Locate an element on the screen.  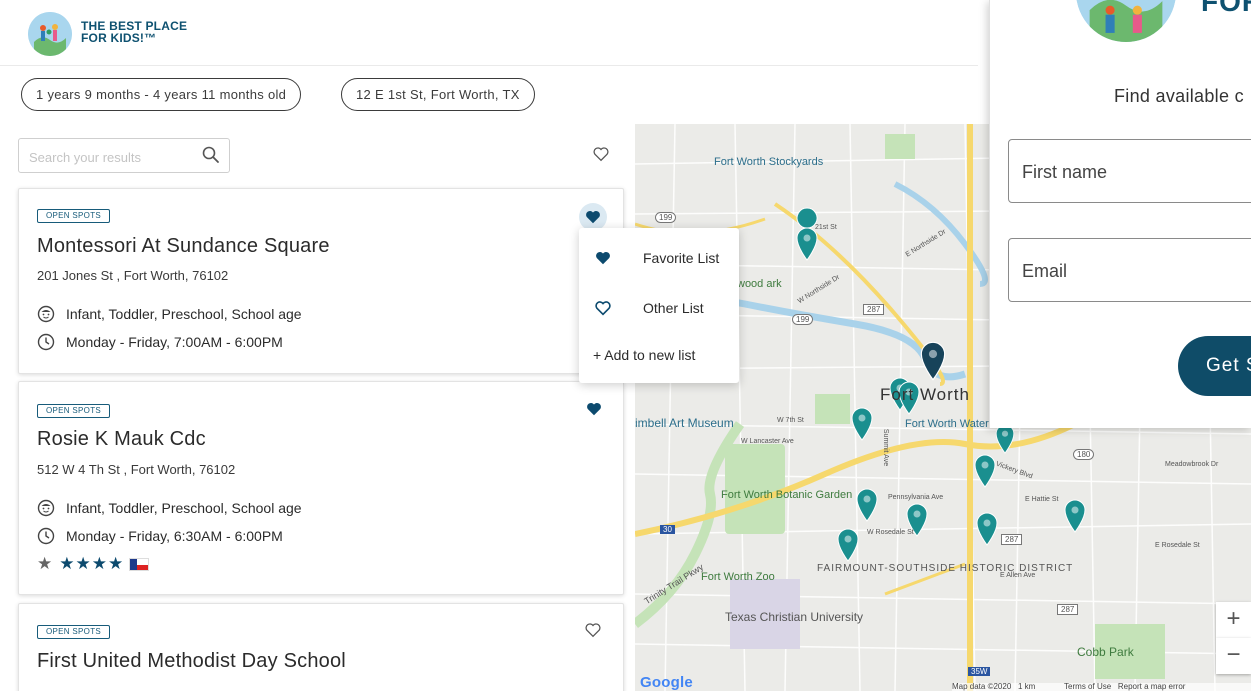
selected-map-pin-icon is located at coordinates (933, 361).